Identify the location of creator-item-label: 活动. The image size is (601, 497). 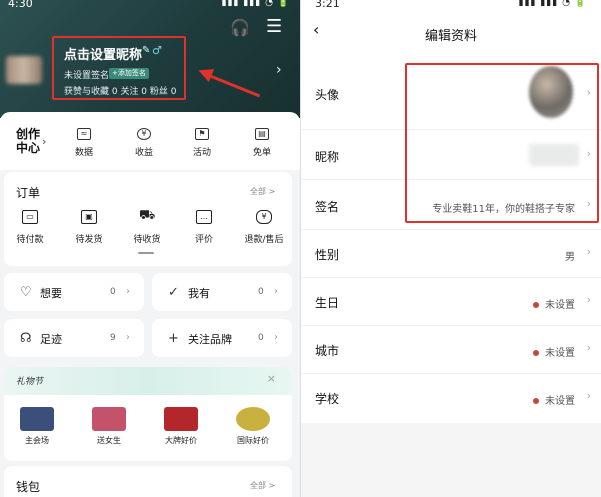
(201, 153).